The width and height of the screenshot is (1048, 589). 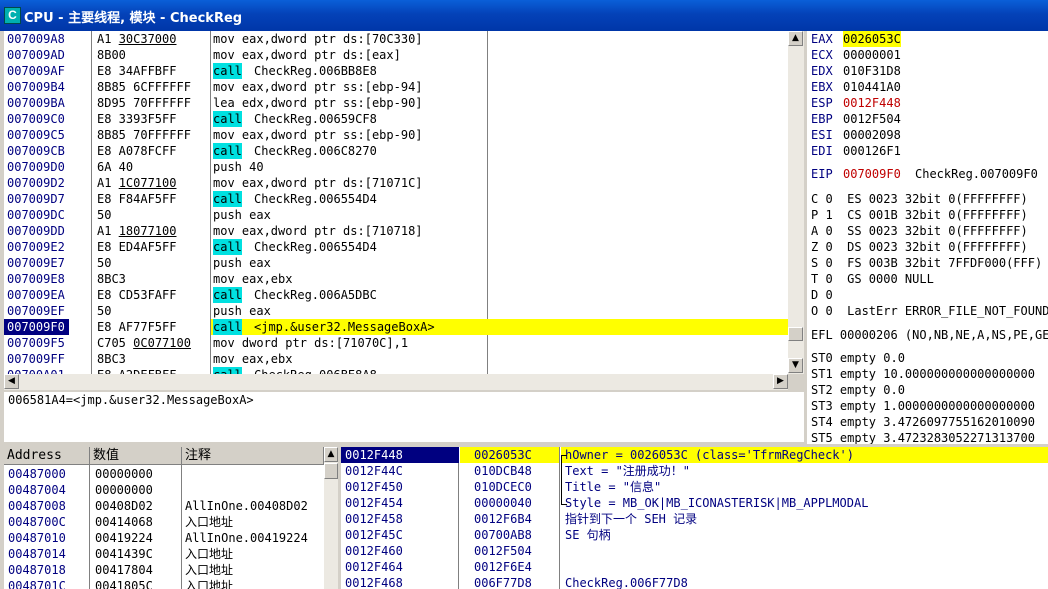 What do you see at coordinates (164, 522) in the screenshot?
I see `dump-row: 0048700C 00414068 入口地址` at bounding box center [164, 522].